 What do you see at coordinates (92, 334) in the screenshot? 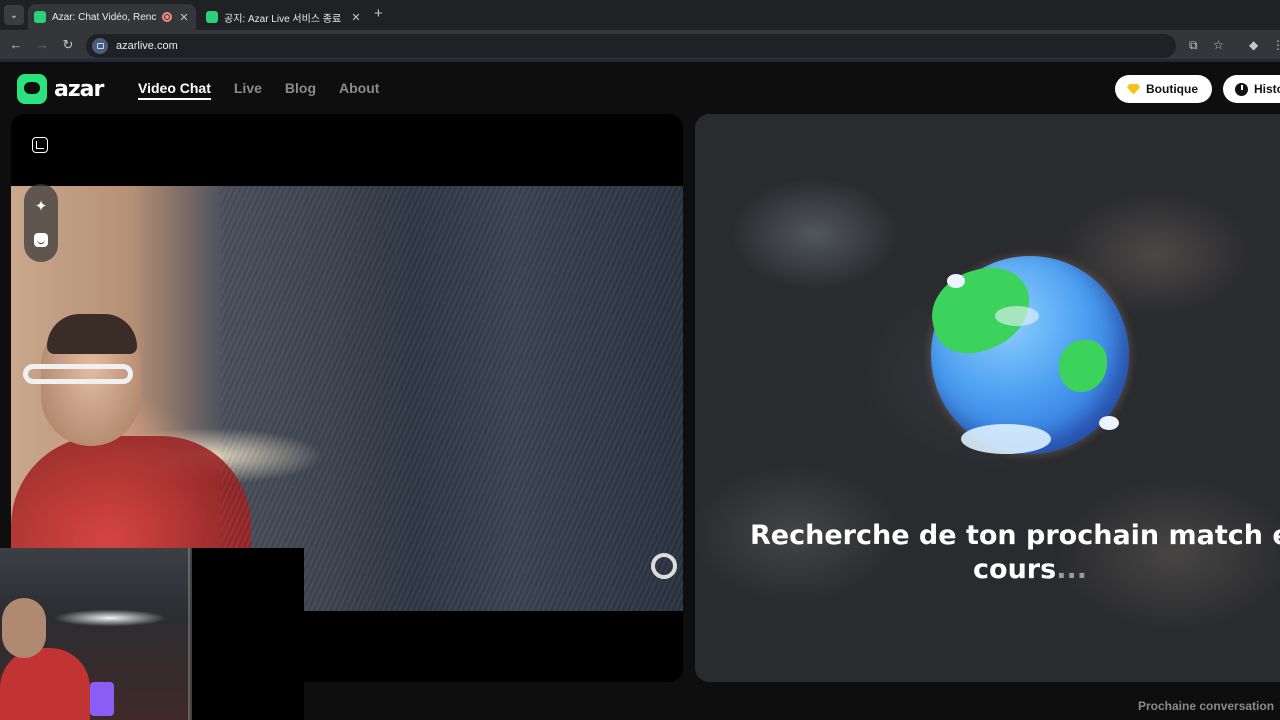
I see `person-hair` at bounding box center [92, 334].